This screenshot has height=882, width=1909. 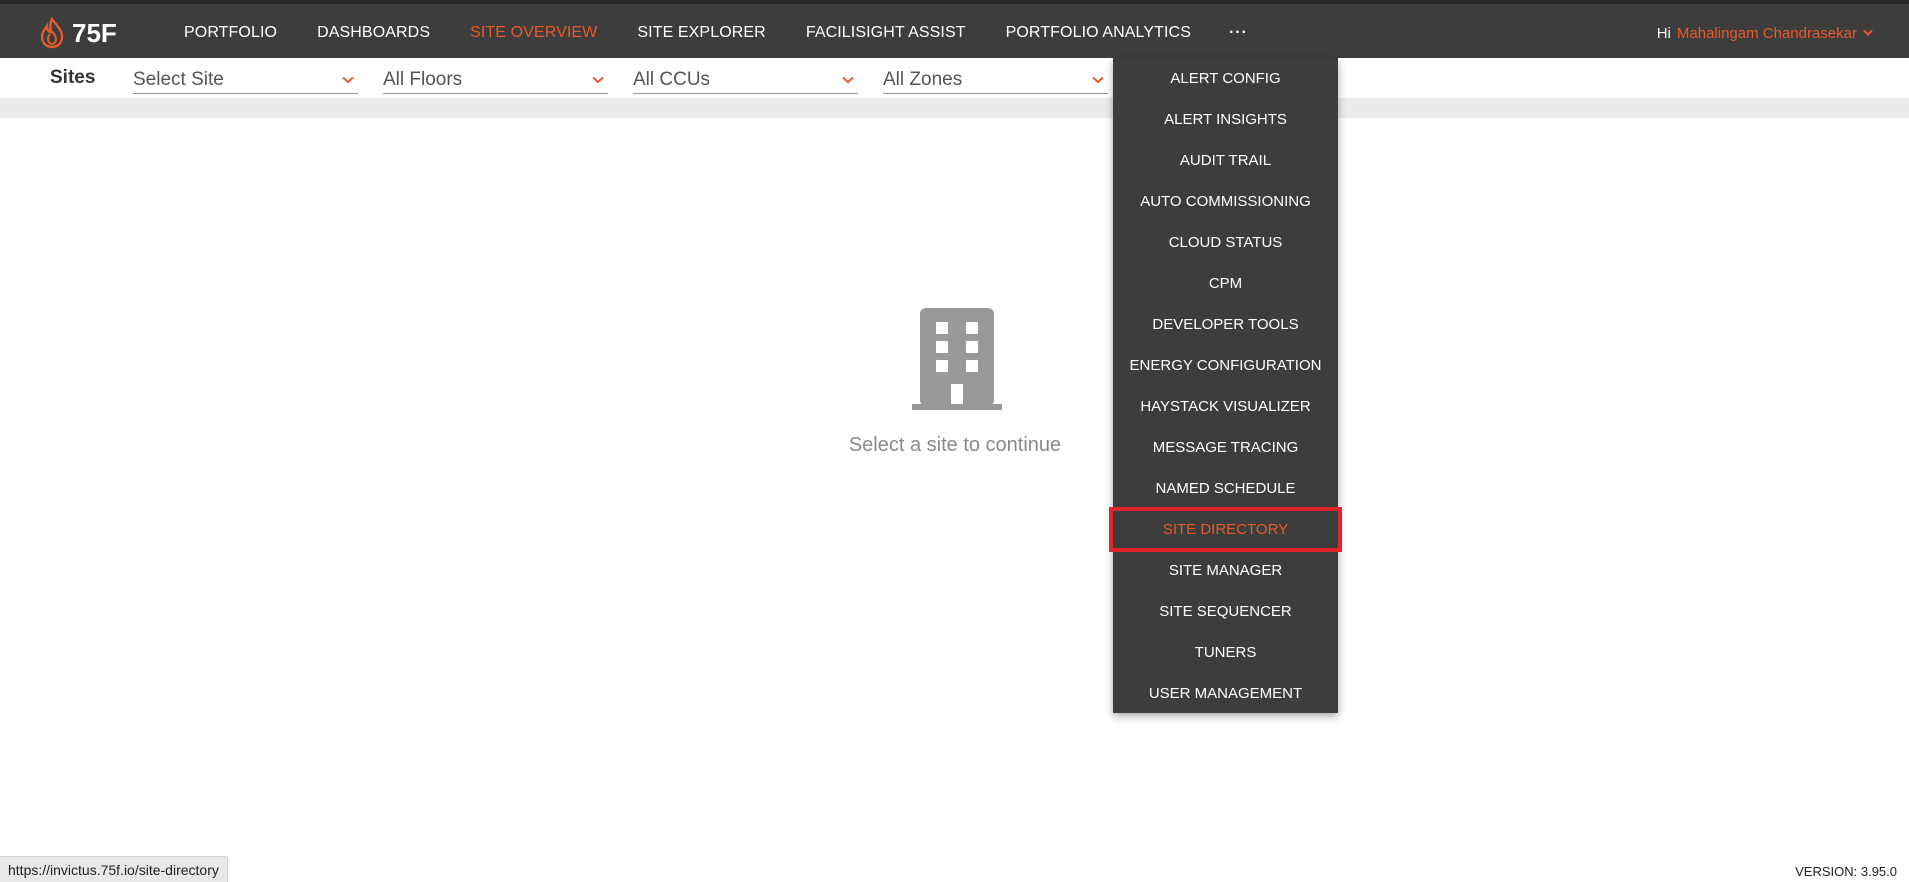 What do you see at coordinates (245, 80) in the screenshot?
I see `site-select: Select Site` at bounding box center [245, 80].